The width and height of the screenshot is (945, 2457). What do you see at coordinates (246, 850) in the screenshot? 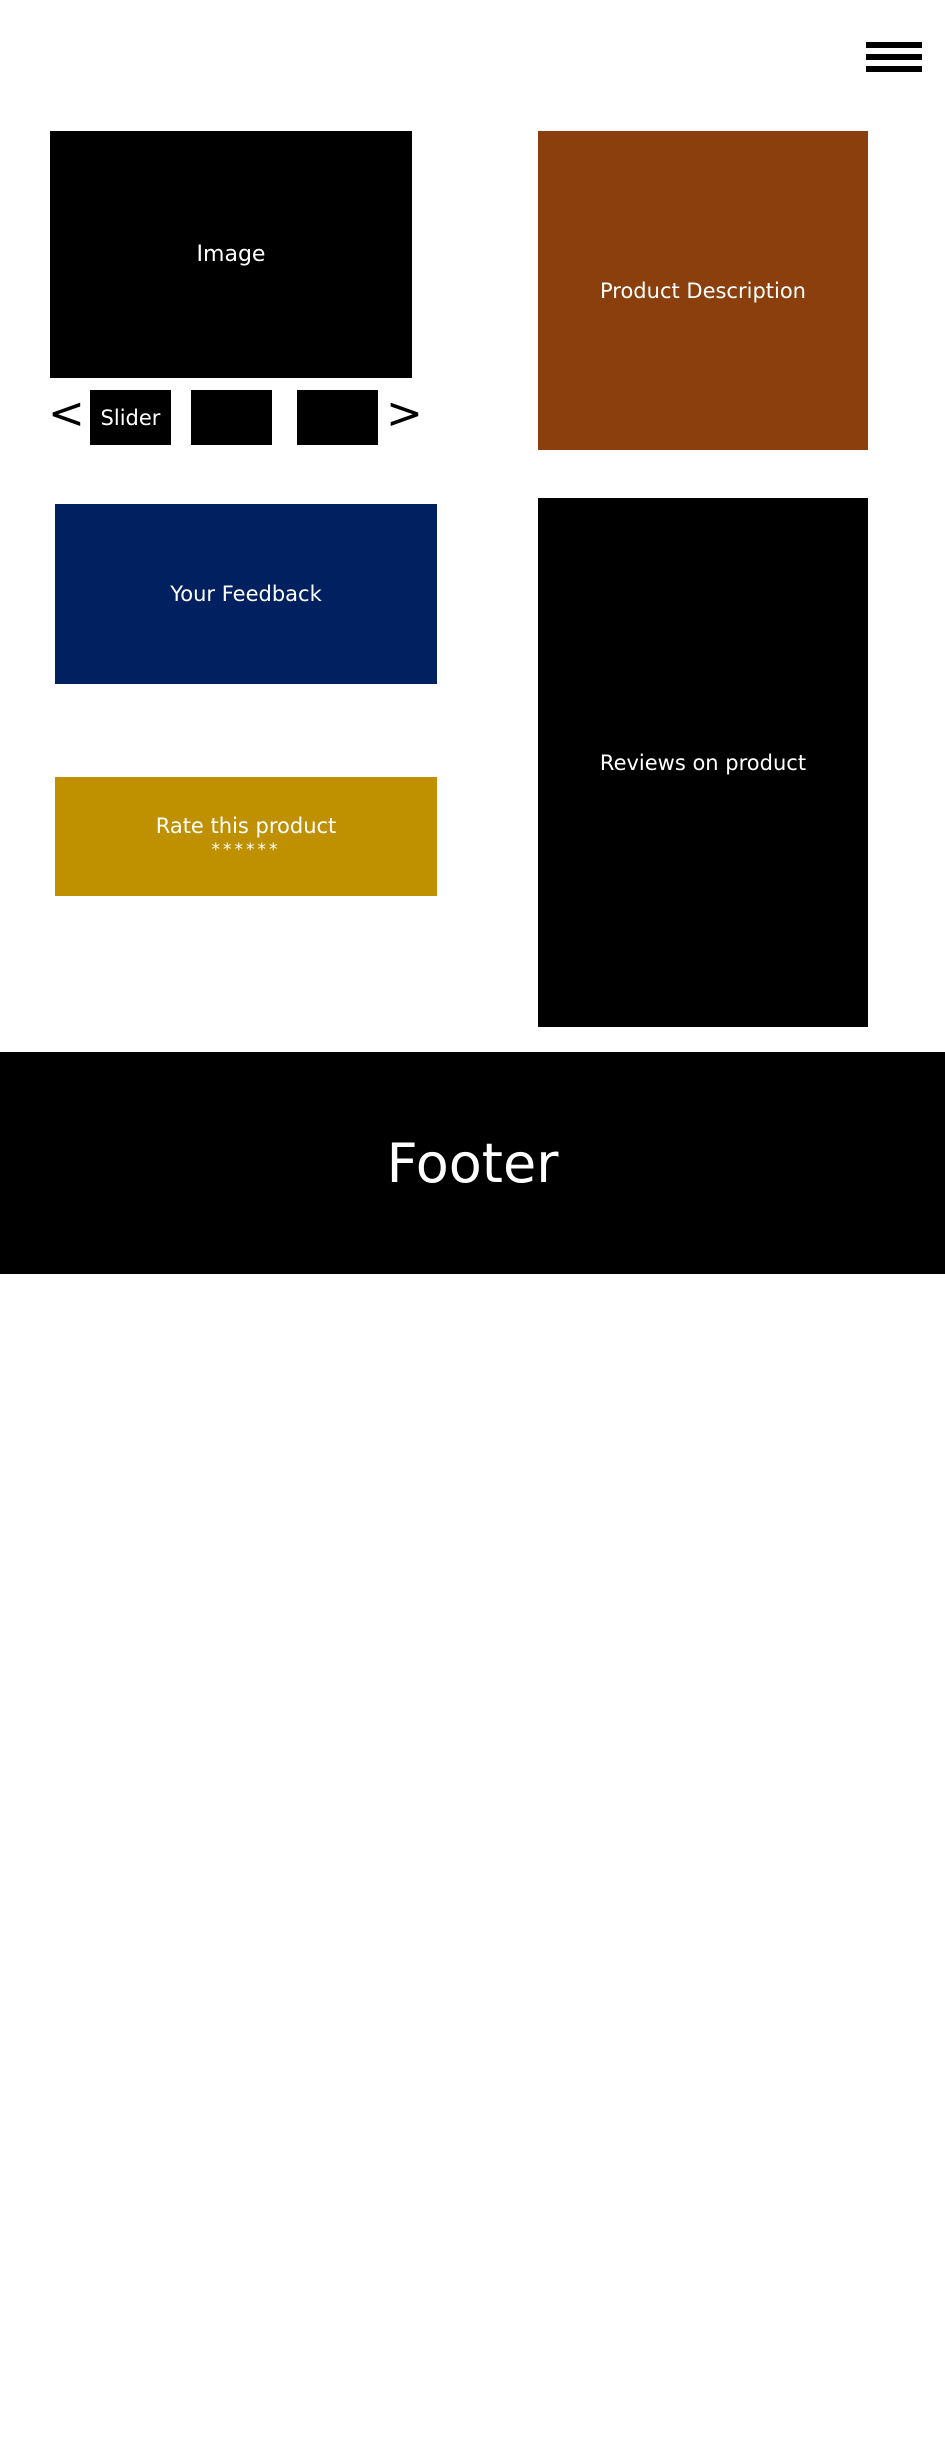
I see `rating-stars: ******` at bounding box center [246, 850].